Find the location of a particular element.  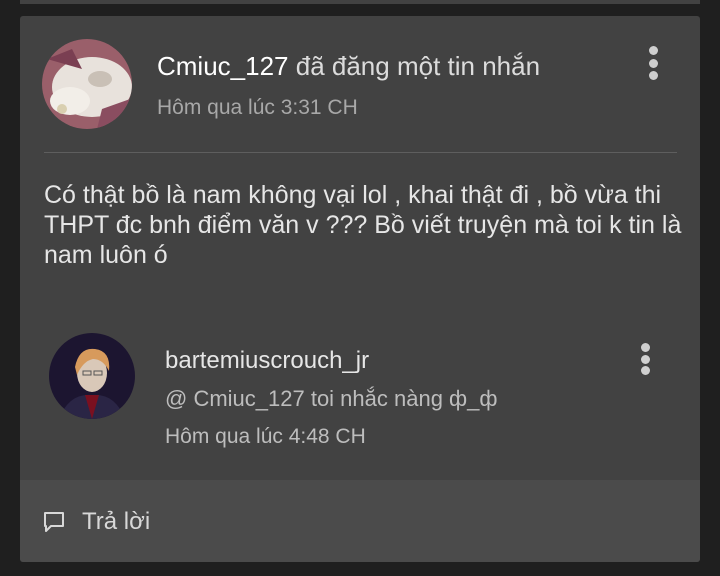

previous-card-edge is located at coordinates (360, 2).